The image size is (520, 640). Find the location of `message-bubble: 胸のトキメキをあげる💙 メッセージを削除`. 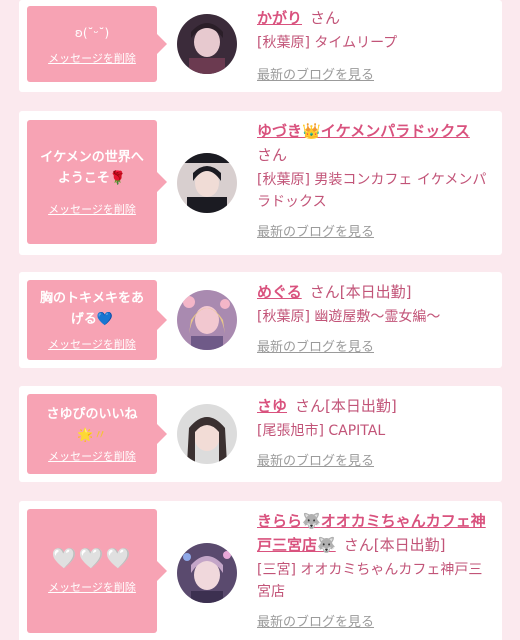

message-bubble: 胸のトキメキをあげる💙 メッセージを削除 is located at coordinates (97, 320).